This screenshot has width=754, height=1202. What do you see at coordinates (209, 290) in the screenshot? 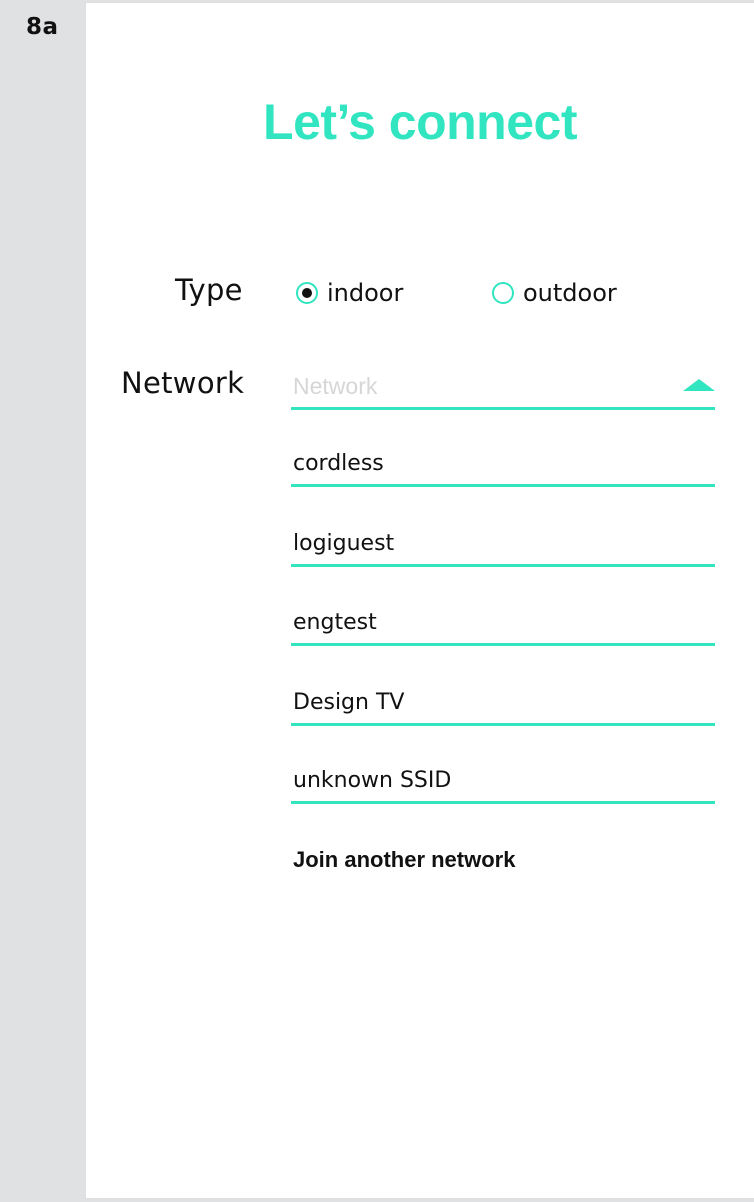
I see `type-label: Type` at bounding box center [209, 290].